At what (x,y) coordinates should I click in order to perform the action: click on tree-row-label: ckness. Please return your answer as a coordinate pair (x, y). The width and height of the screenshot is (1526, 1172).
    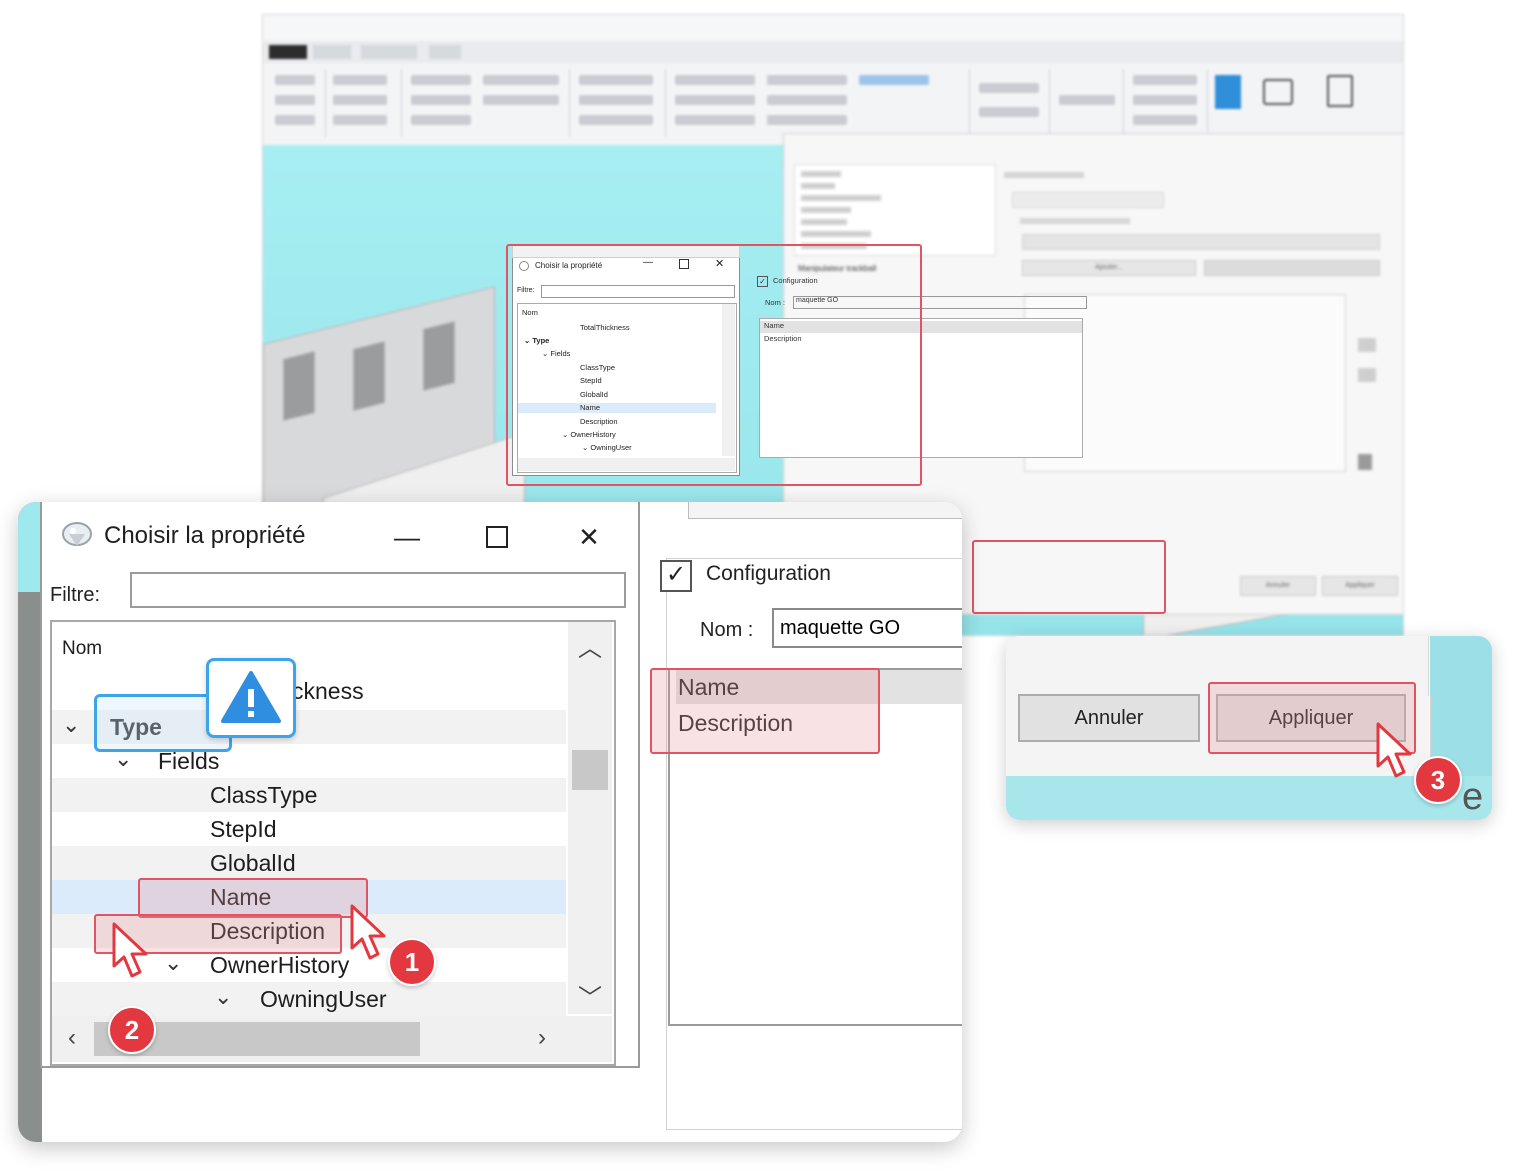
    Looking at the image, I should click on (328, 691).